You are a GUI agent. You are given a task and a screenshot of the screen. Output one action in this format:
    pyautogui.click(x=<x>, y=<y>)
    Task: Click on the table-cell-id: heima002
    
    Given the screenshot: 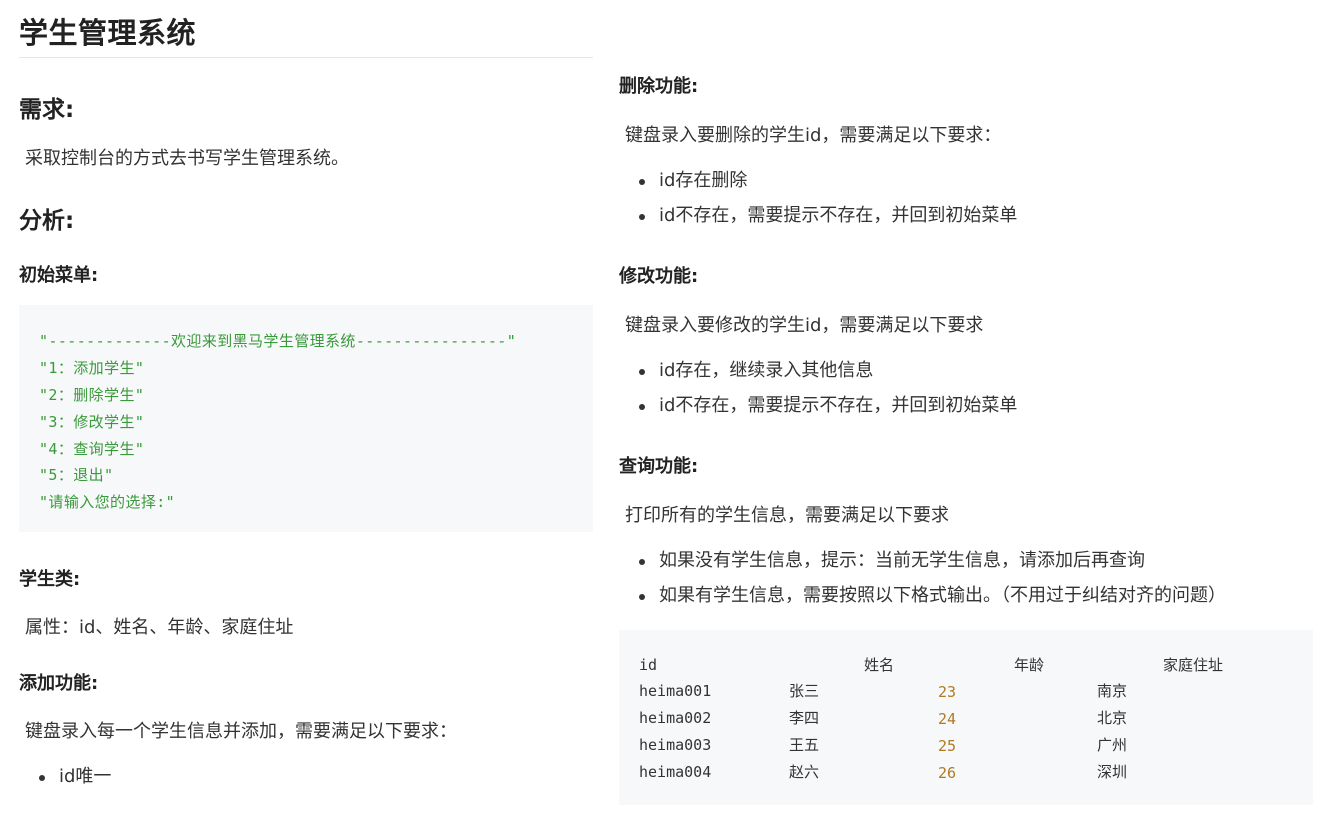 What is the action you would take?
    pyautogui.click(x=675, y=718)
    